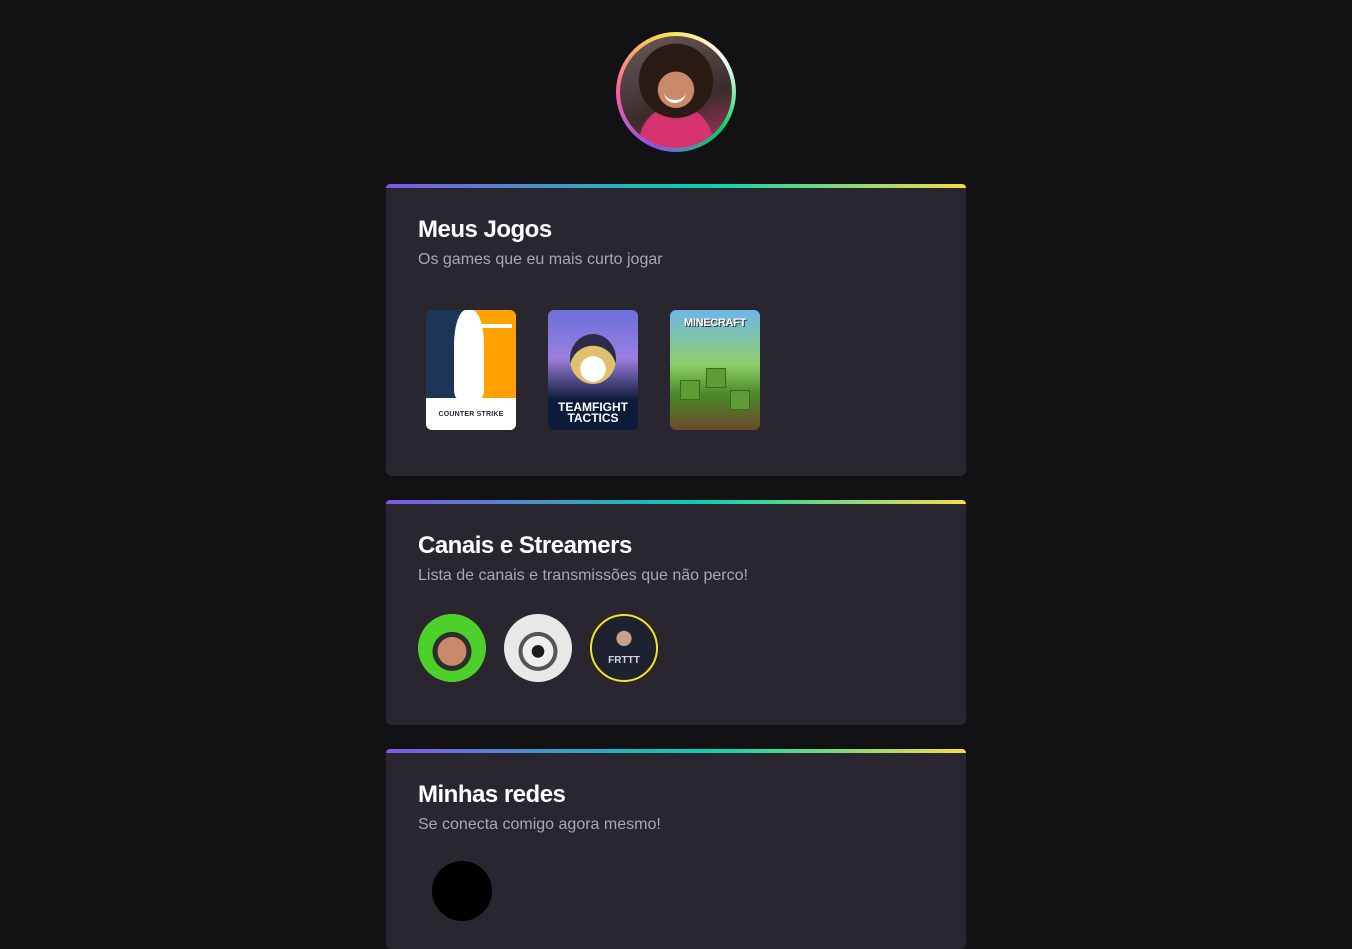 This screenshot has height=949, width=1352. What do you see at coordinates (539, 824) in the screenshot?
I see `social-card-subtitle: Se conecta comigo agora mesmo!` at bounding box center [539, 824].